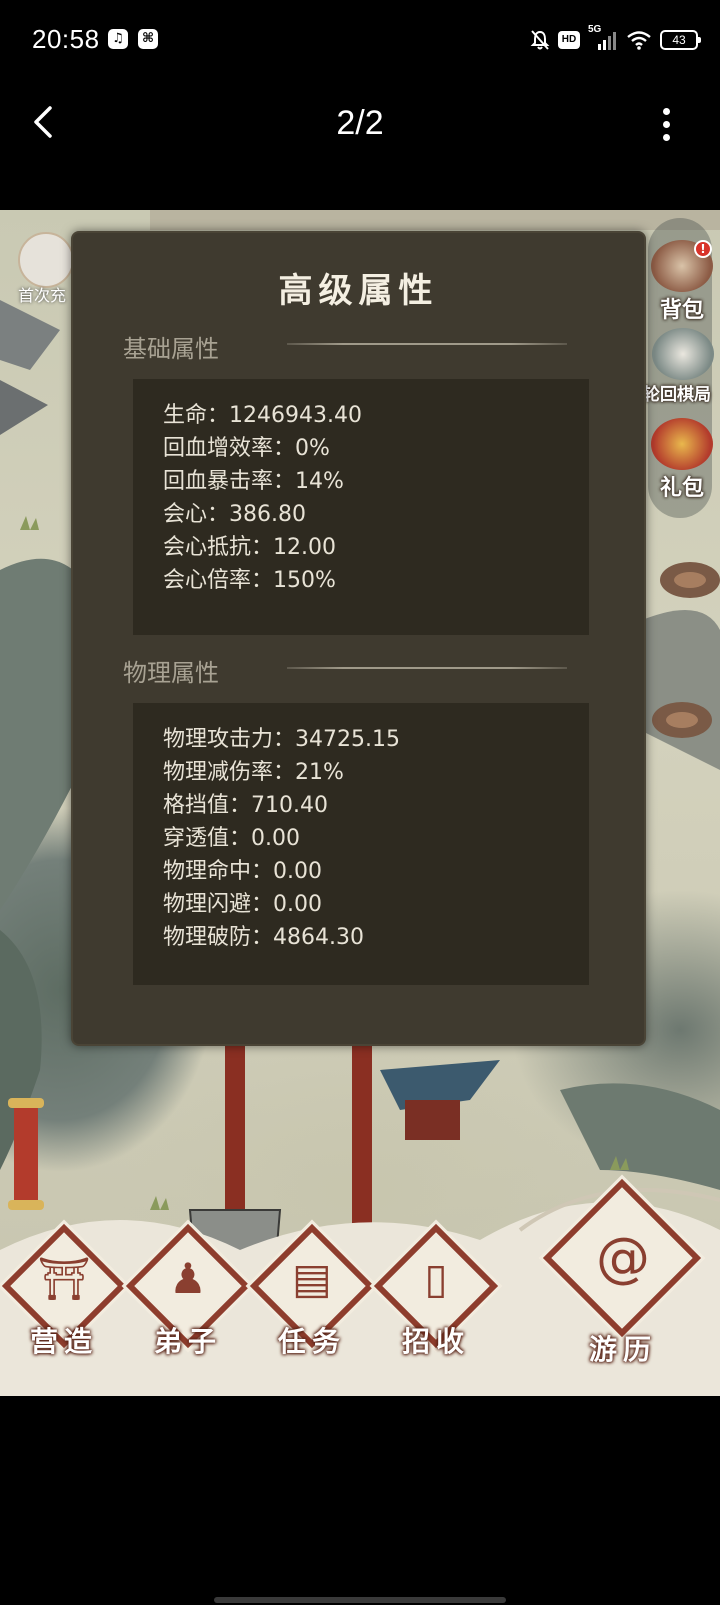 Image resolution: width=720 pixels, height=1605 pixels. I want to click on stat-row: 物理减伤率：21%, so click(253, 772).